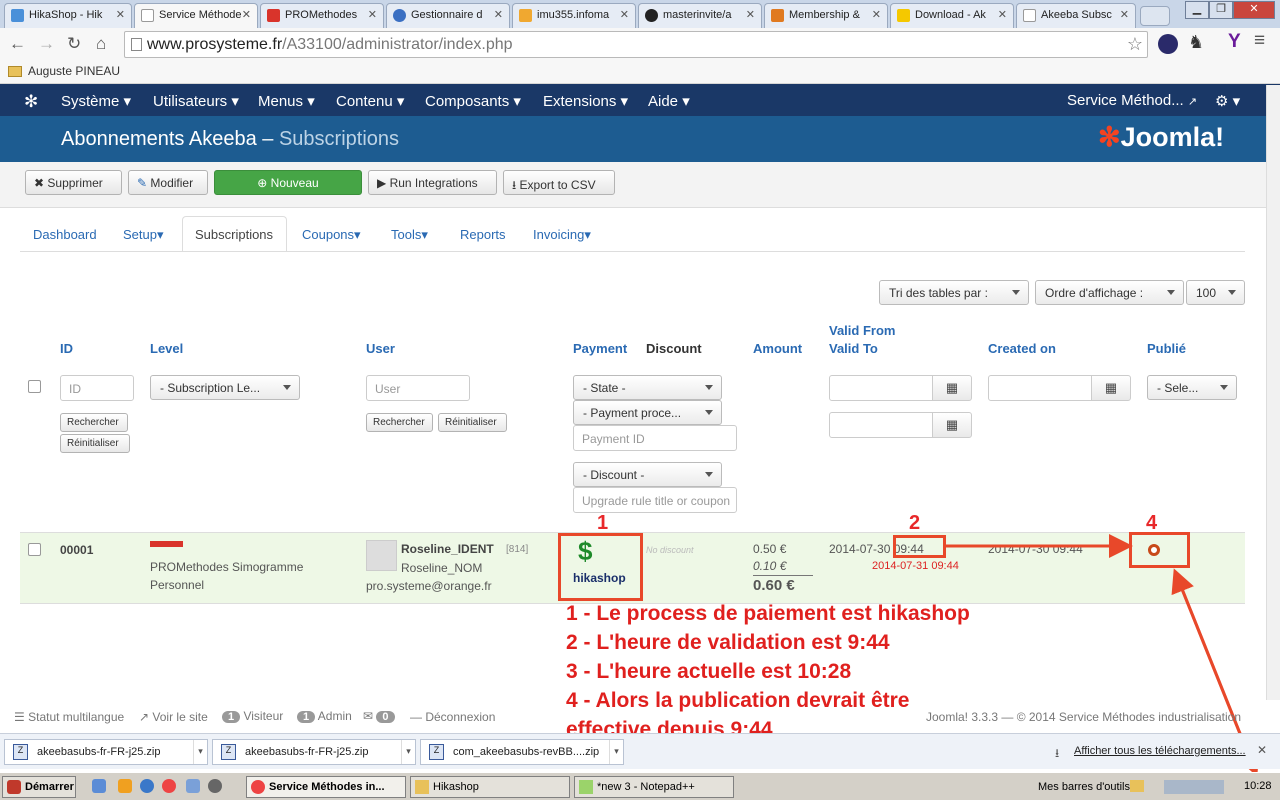  Describe the element at coordinates (1194, 787) in the screenshot. I see `tray-icons` at that location.